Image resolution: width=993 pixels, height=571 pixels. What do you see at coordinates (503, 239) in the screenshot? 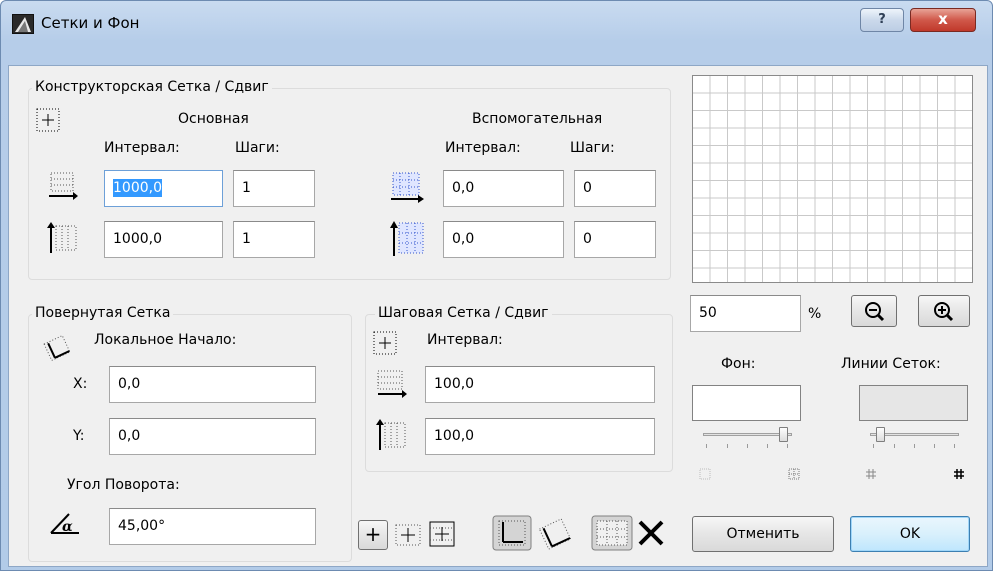
I see `auxiliary-y-interval-input: 0,0` at bounding box center [503, 239].